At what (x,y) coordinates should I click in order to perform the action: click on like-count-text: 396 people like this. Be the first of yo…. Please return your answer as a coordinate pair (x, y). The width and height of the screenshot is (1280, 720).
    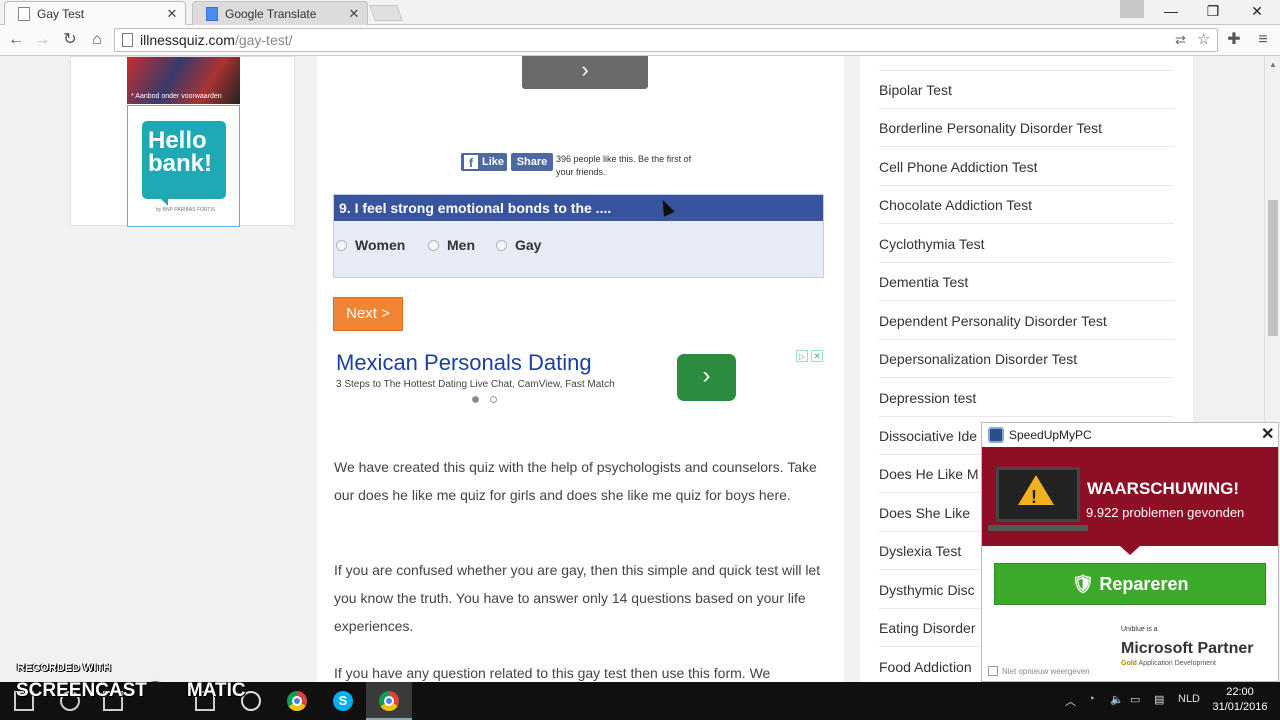
    Looking at the image, I should click on (624, 165).